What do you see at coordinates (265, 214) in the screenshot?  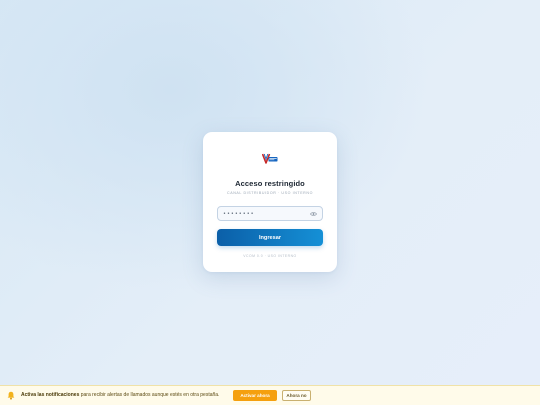 I see `password-input` at bounding box center [265, 214].